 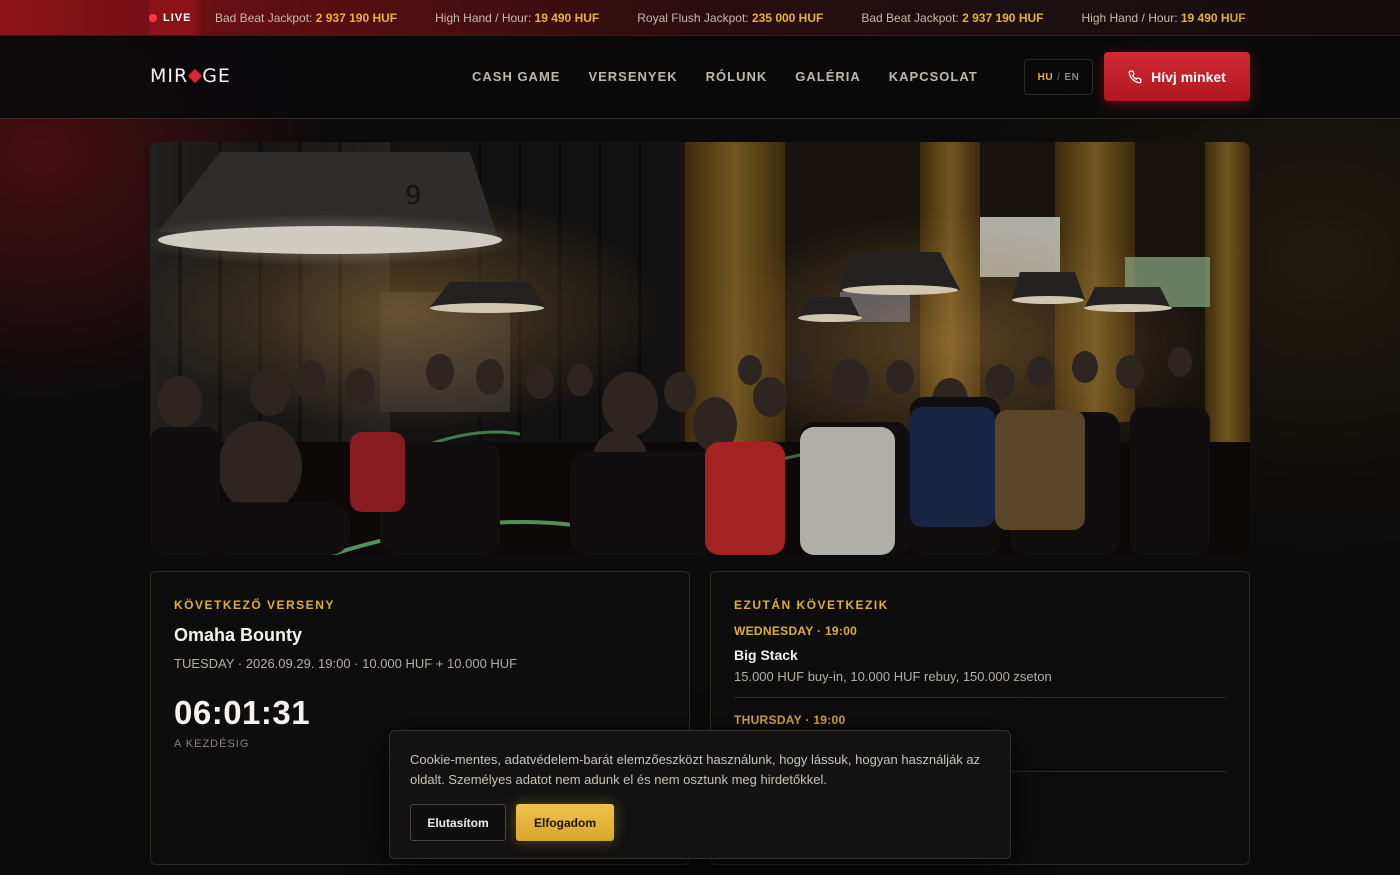 What do you see at coordinates (1071, 77) in the screenshot?
I see `lang-en: EN` at bounding box center [1071, 77].